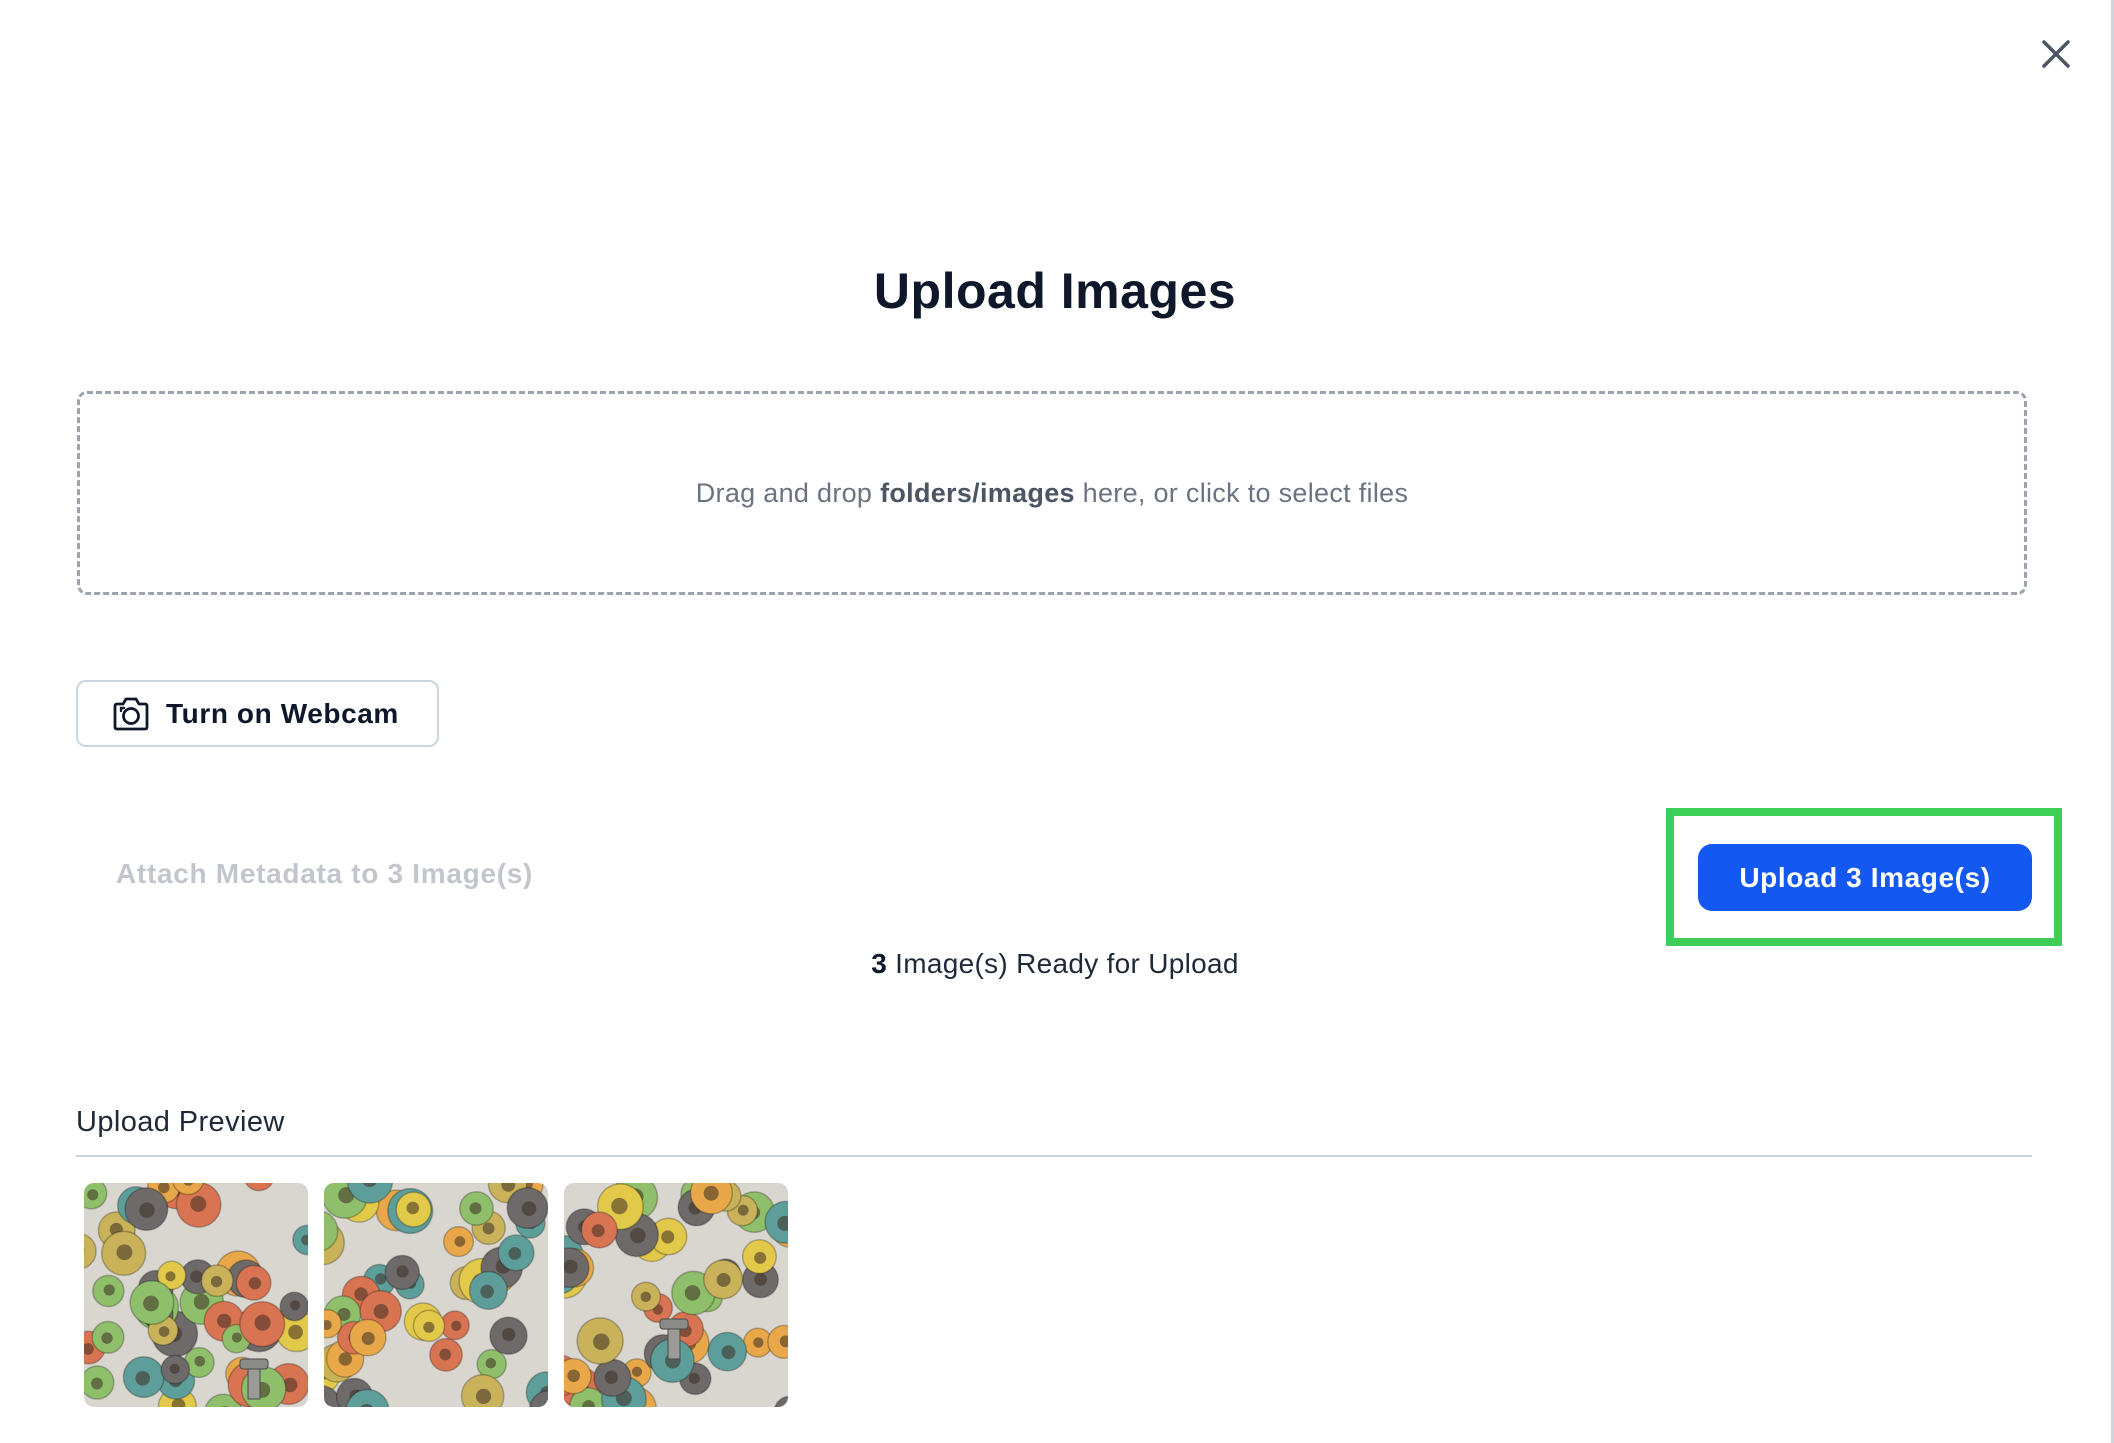 This screenshot has width=2114, height=1443. I want to click on close-icon, so click(2056, 54).